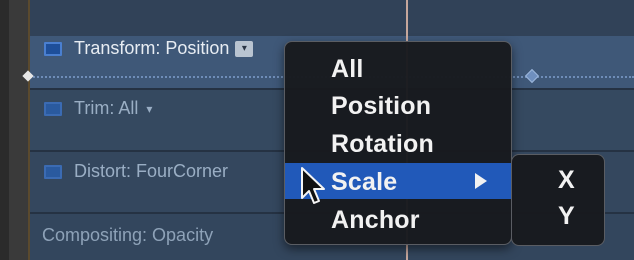  I want to click on transform-enable-checkbox, so click(53, 48).